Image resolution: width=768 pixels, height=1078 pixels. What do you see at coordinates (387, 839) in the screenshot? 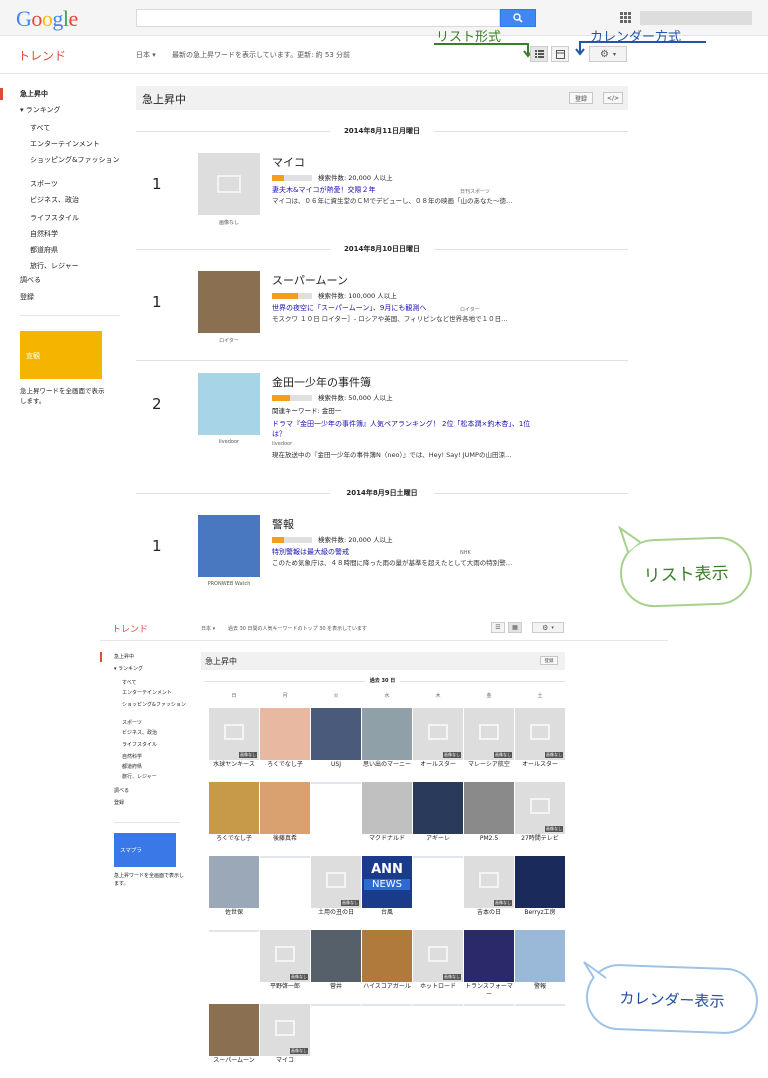
I see `calendar-keyword: マクドナルド` at bounding box center [387, 839].